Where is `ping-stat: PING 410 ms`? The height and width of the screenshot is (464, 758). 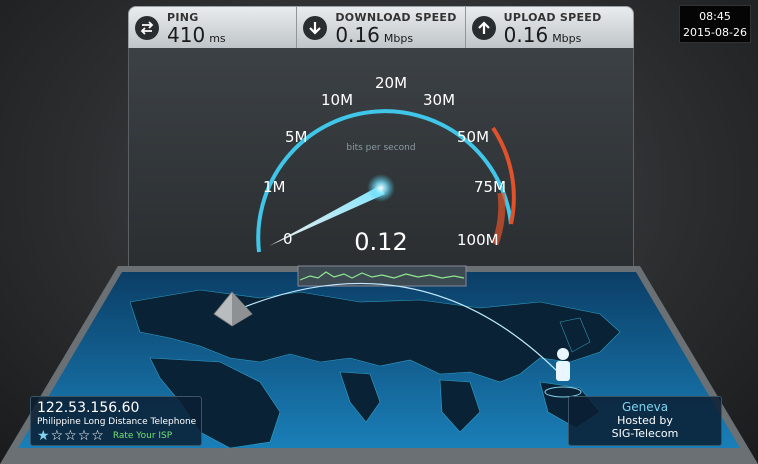
ping-stat: PING 410 ms is located at coordinates (213, 28).